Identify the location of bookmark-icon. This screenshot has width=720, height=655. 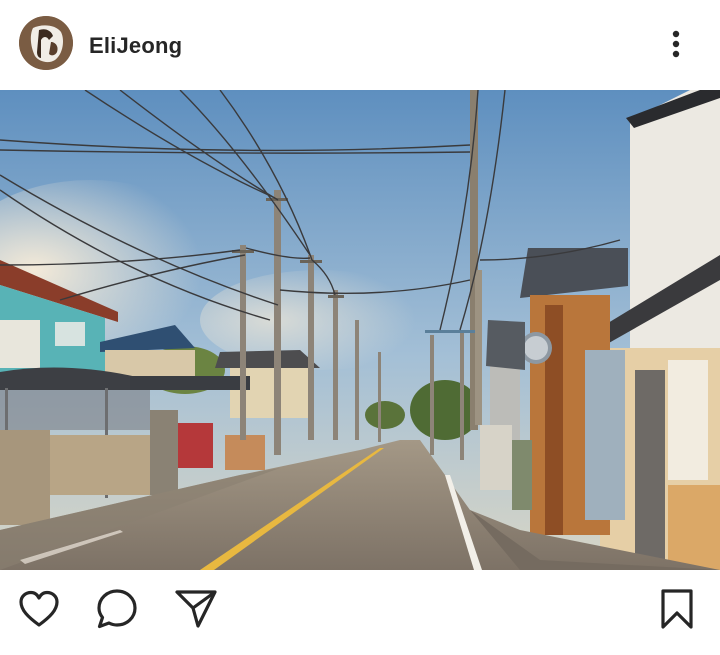
(677, 609).